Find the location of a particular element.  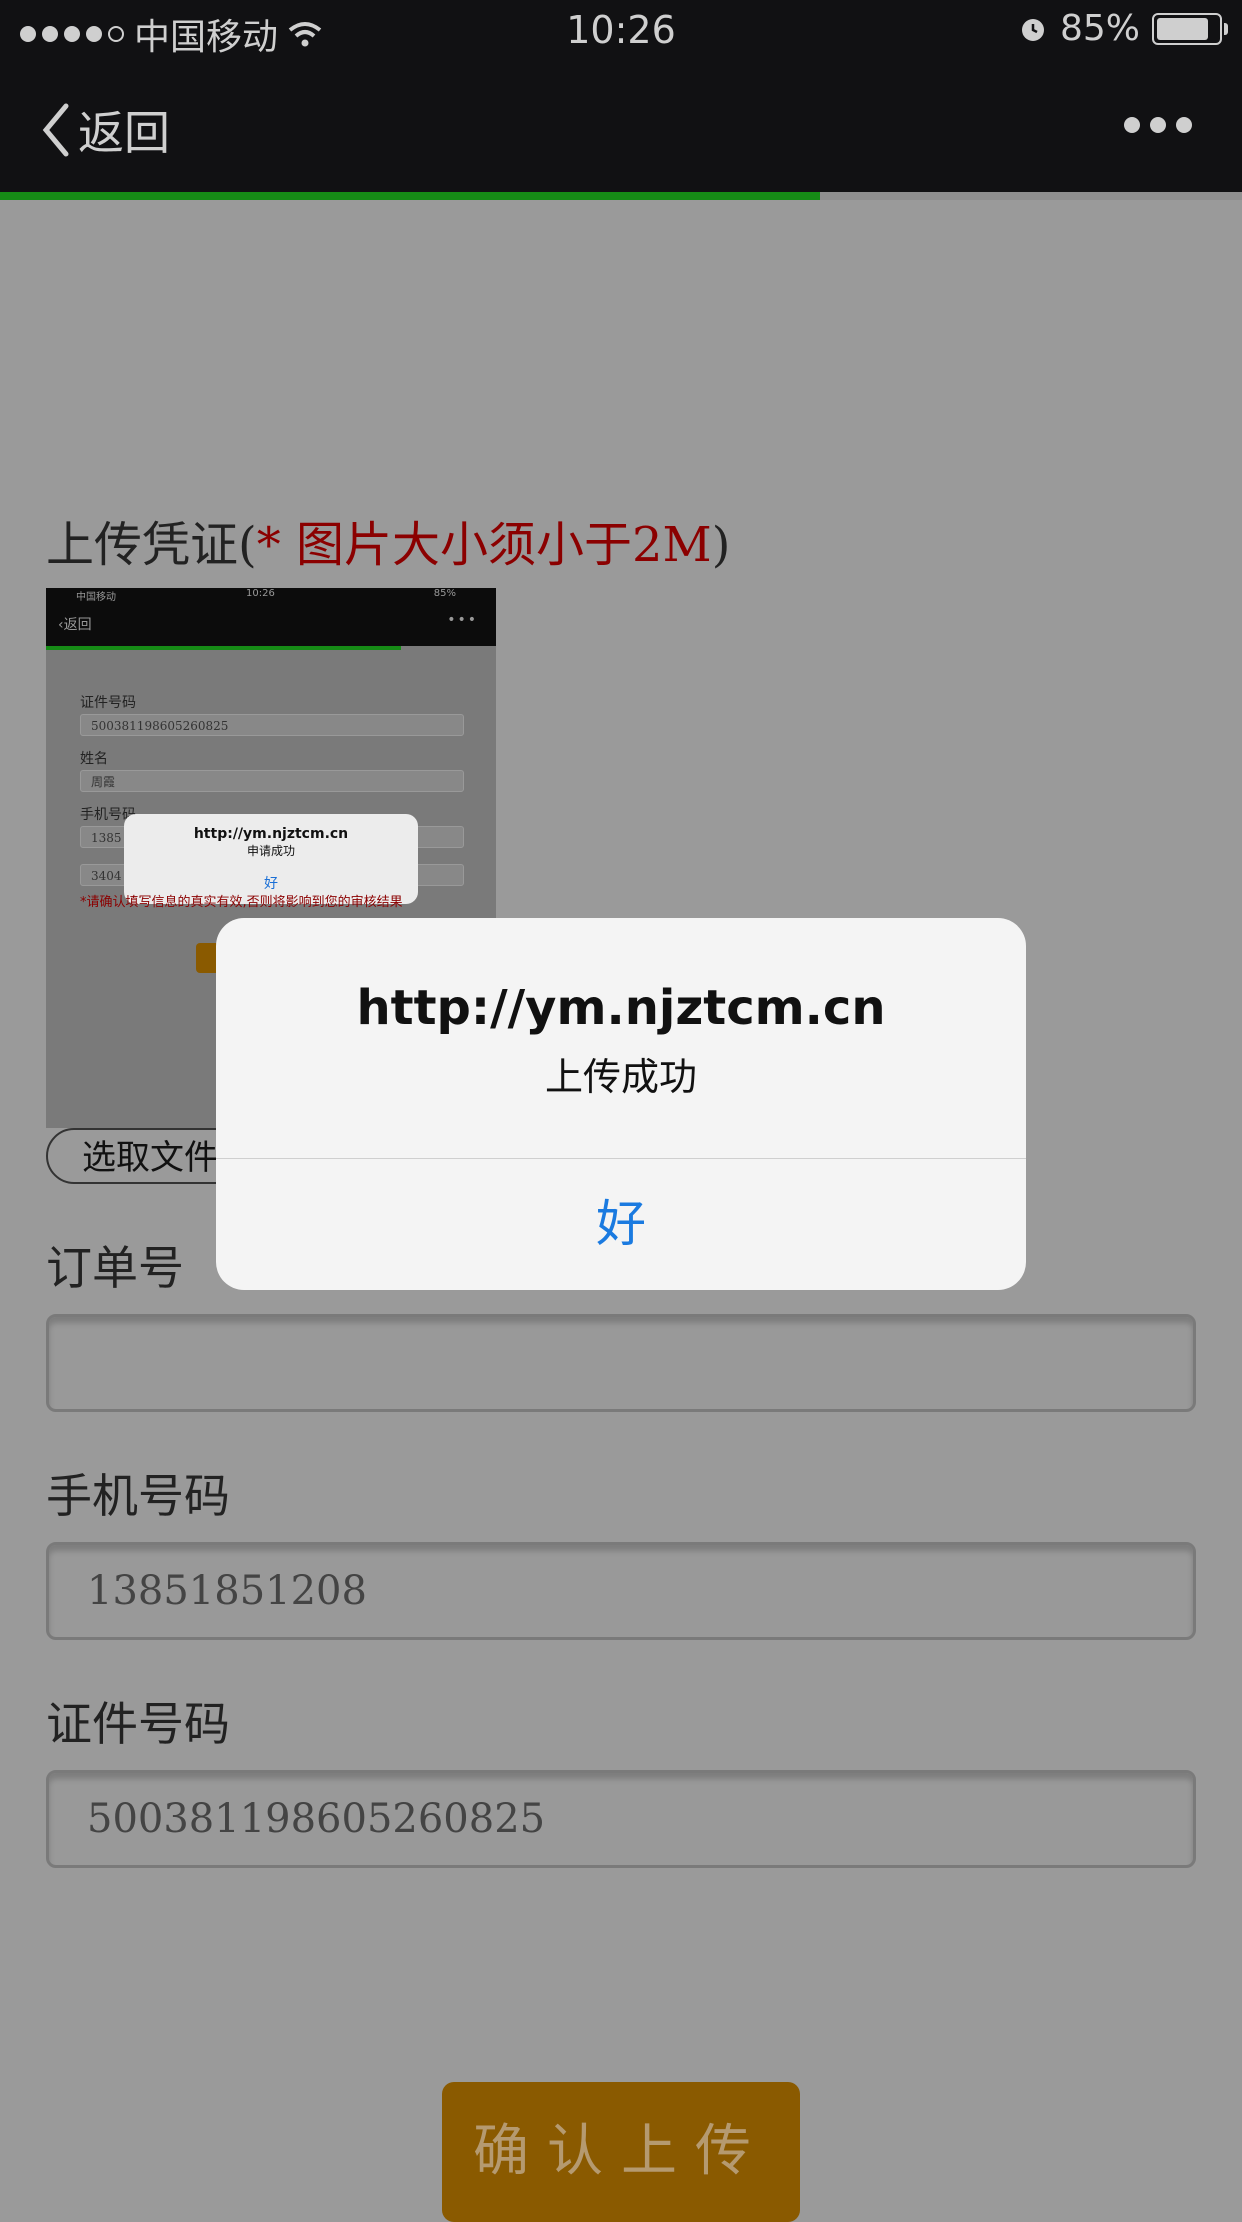

back-button: 返回 is located at coordinates (105, 130).